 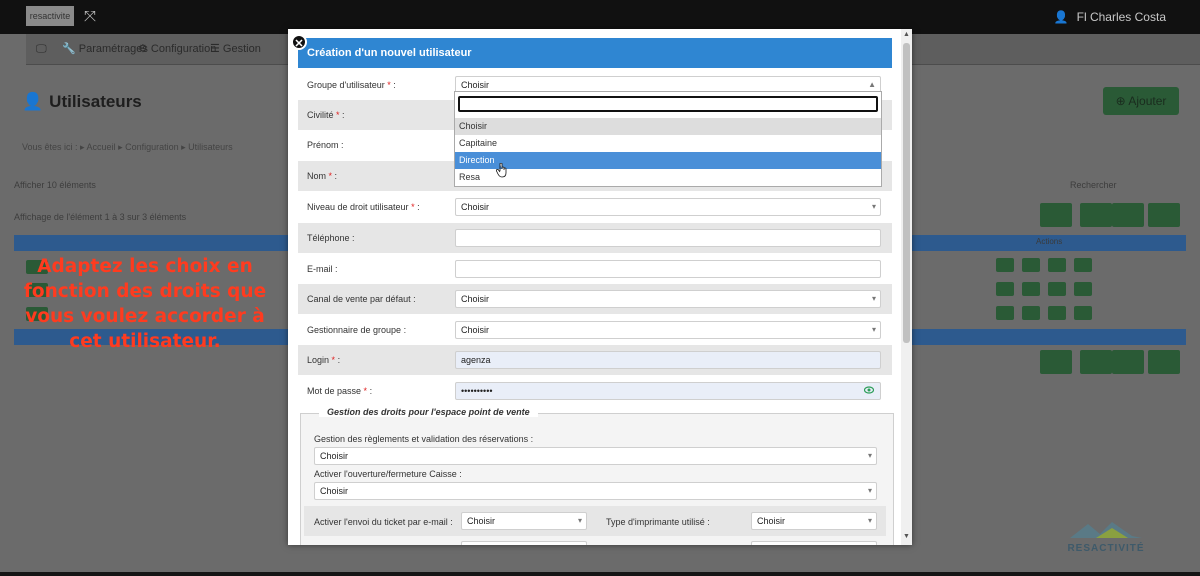 I want to click on add-user-button: ⊕ Ajouter, so click(x=1141, y=101).